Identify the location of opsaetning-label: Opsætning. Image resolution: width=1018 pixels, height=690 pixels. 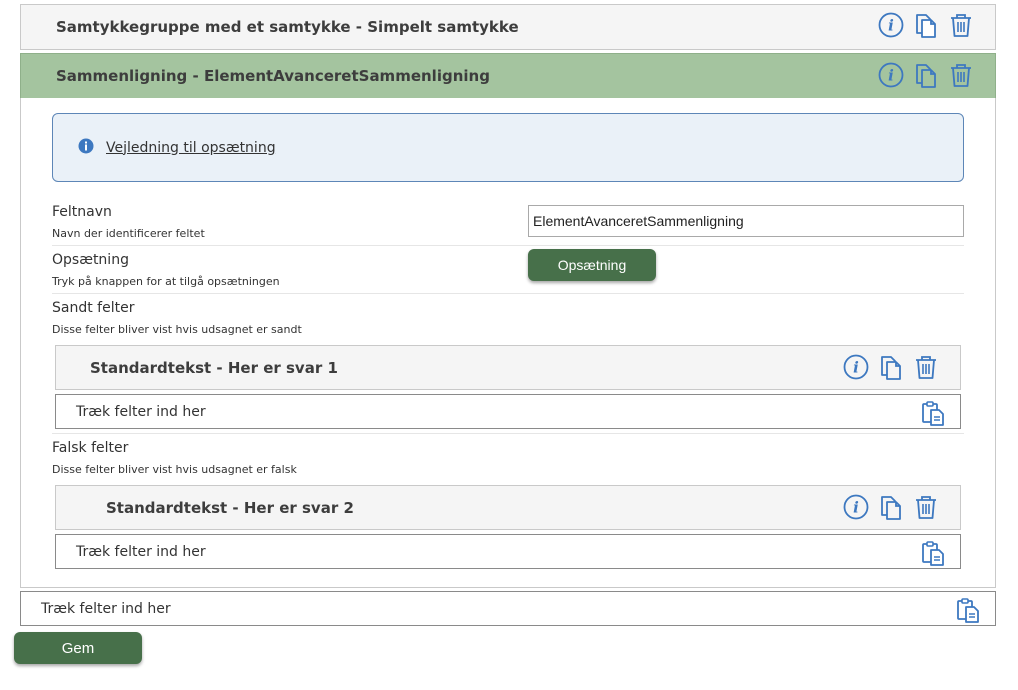
(90, 260).